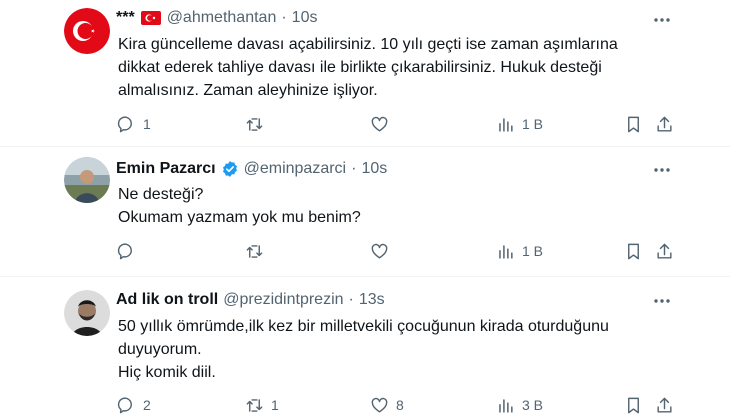  I want to click on turkey-flag-avatar, so click(87, 31).